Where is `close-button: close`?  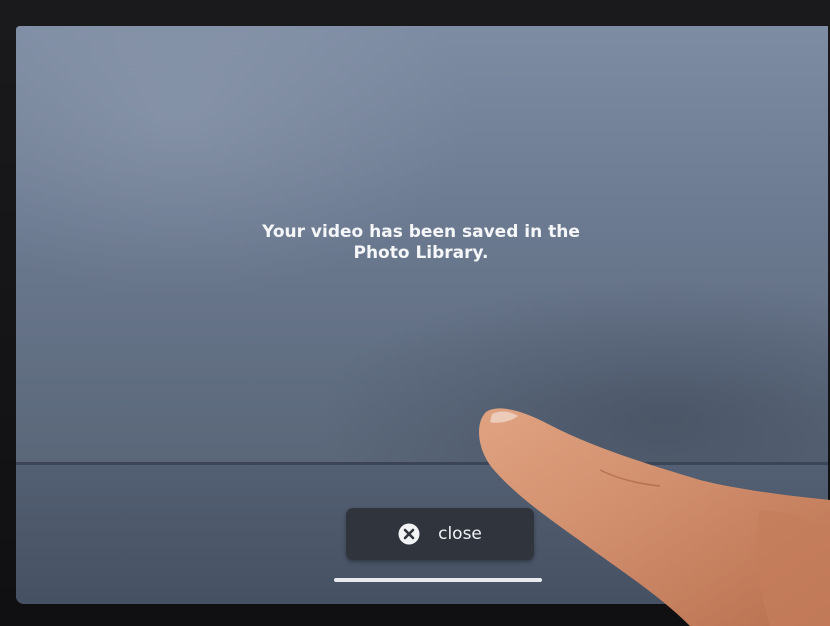
close-button: close is located at coordinates (440, 534).